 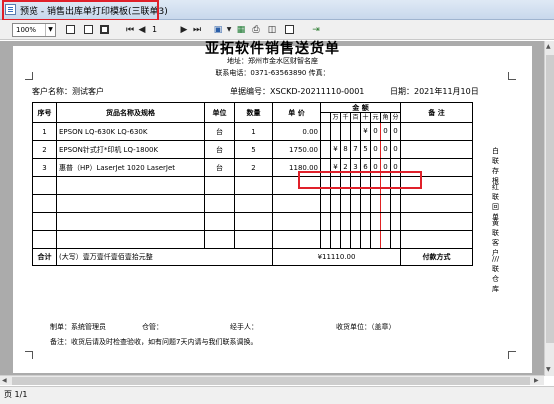 What do you see at coordinates (44, 112) in the screenshot?
I see `header-seq: 序号` at bounding box center [44, 112].